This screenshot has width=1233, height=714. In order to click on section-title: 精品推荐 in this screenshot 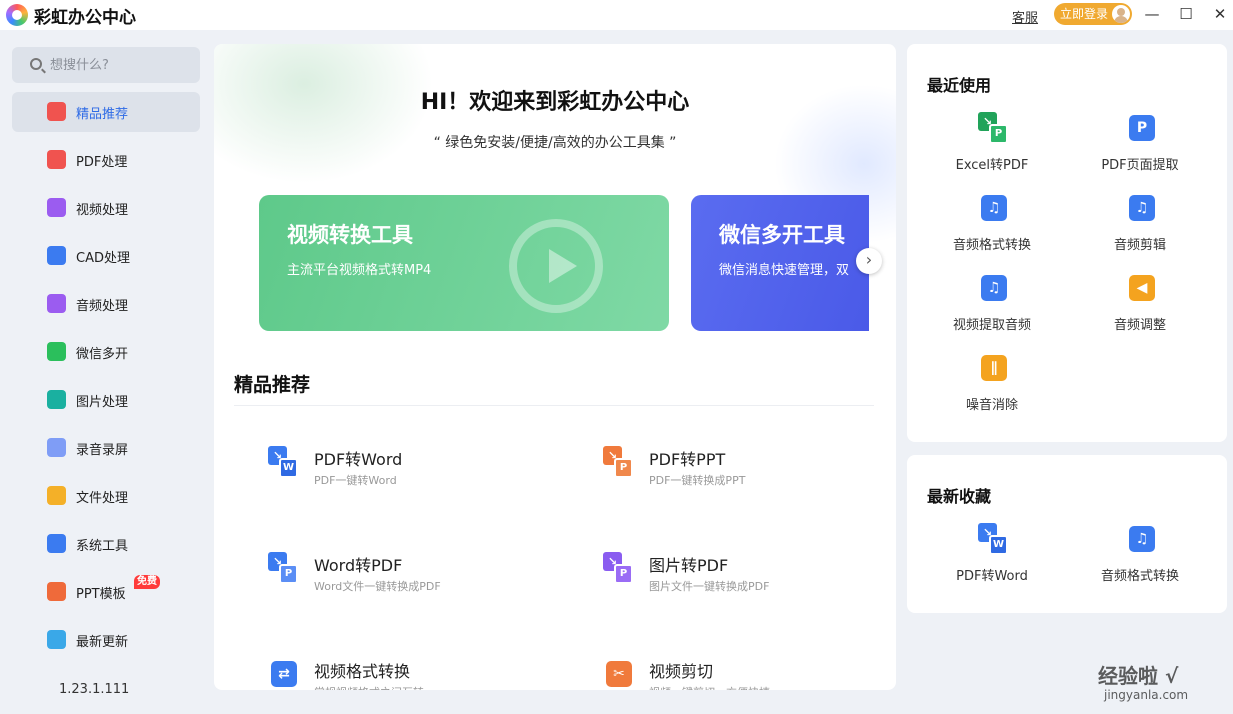, I will do `click(272, 385)`.